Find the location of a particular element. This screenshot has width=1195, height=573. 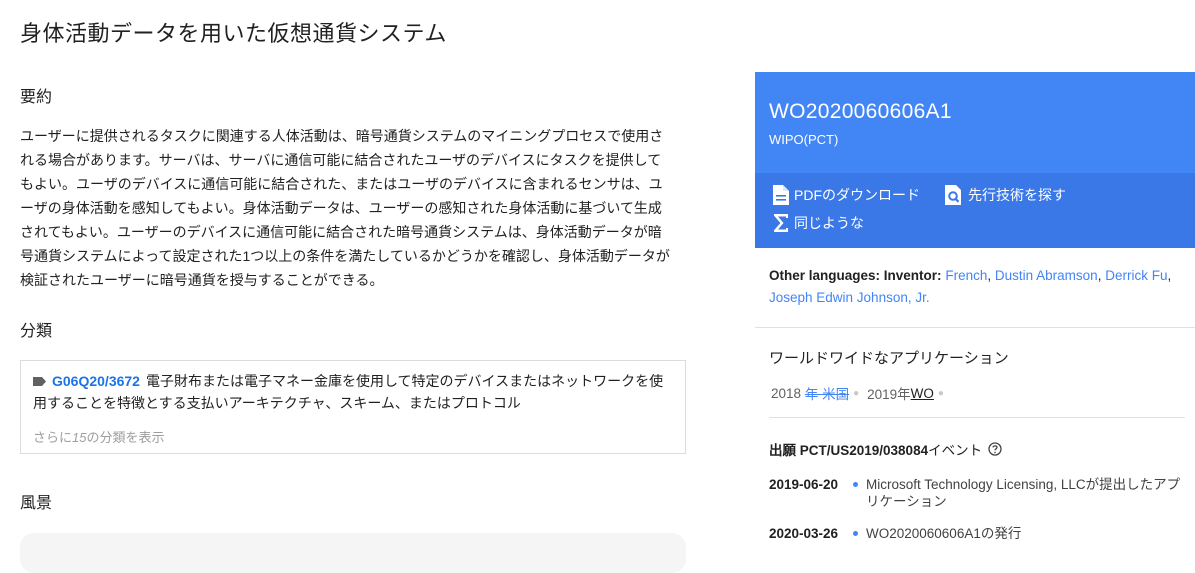

publication-number: WO2020060606A1 is located at coordinates (860, 111).